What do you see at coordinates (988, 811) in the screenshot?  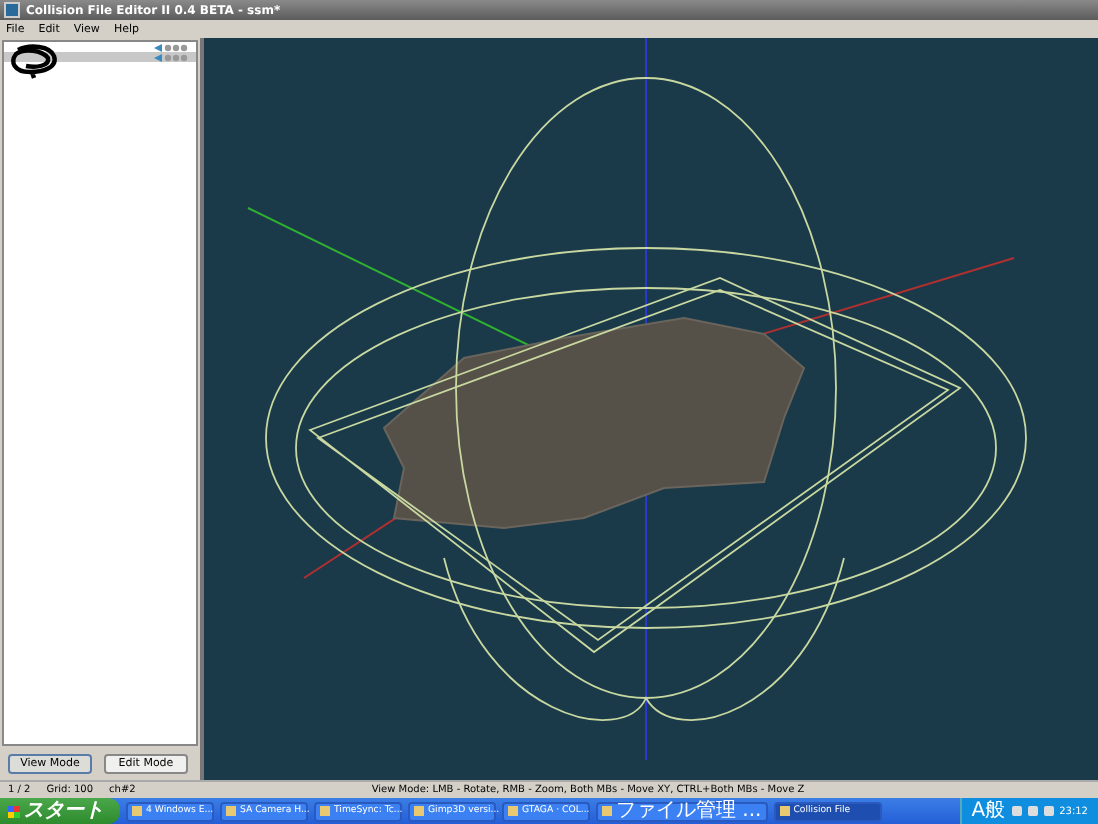 I see `input-method-label: A般` at bounding box center [988, 811].